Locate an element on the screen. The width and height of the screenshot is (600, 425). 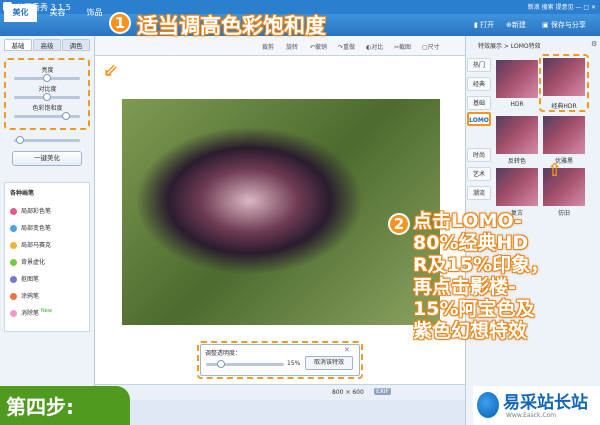
category-lomo: LOMO is located at coordinates (479, 119).